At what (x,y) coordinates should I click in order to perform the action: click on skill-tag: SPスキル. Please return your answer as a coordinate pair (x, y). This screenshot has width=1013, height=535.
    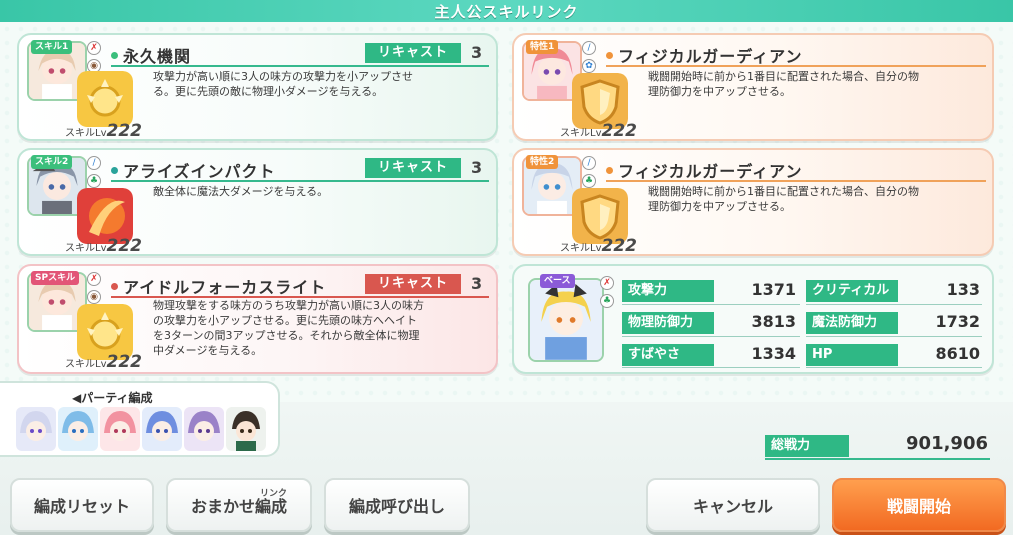
    Looking at the image, I should click on (55, 278).